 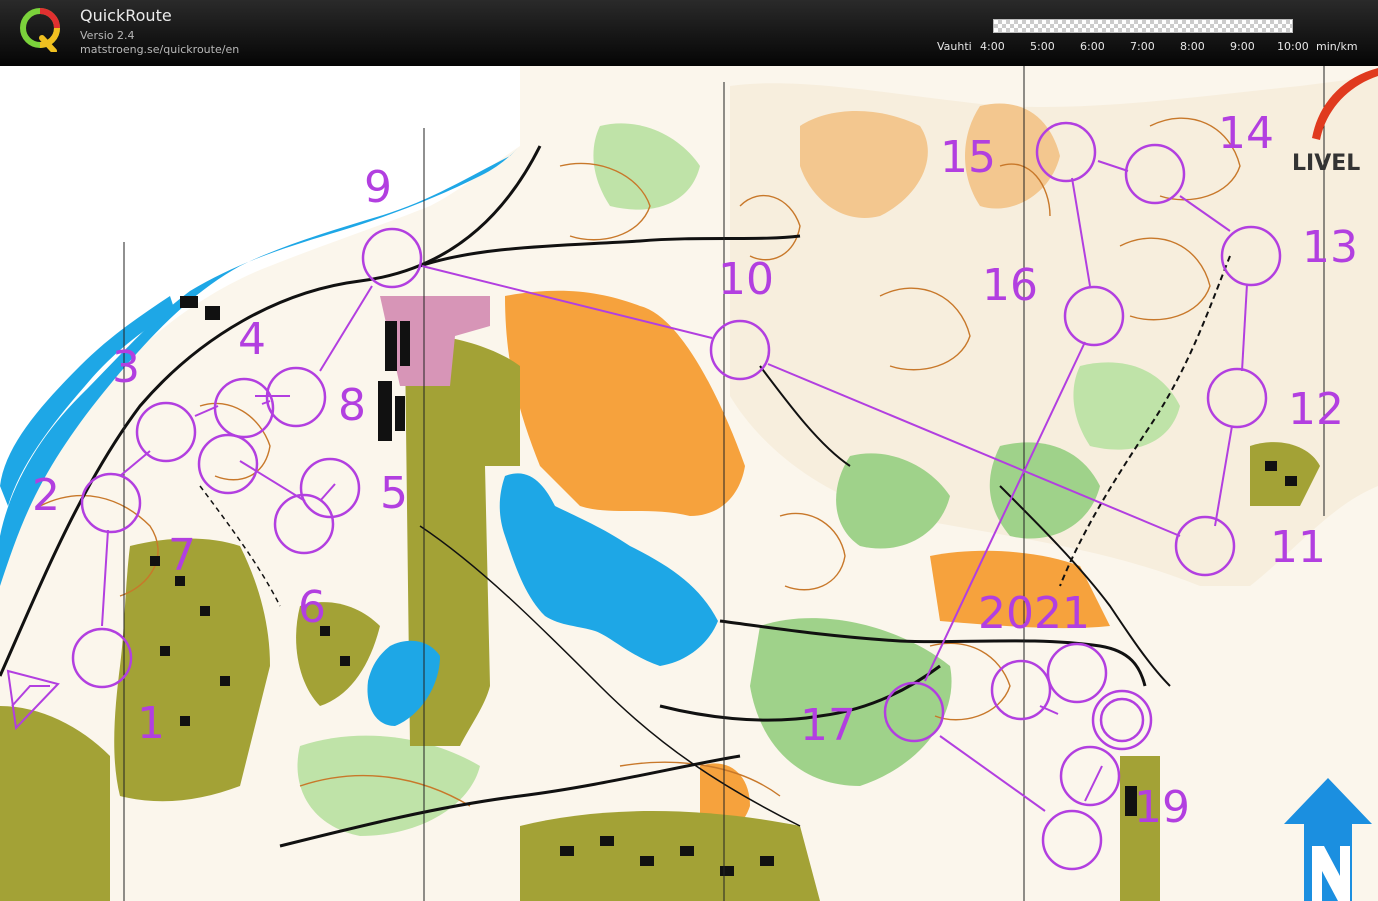 I want to click on control-number-20-21: 2021, so click(x=1034, y=613).